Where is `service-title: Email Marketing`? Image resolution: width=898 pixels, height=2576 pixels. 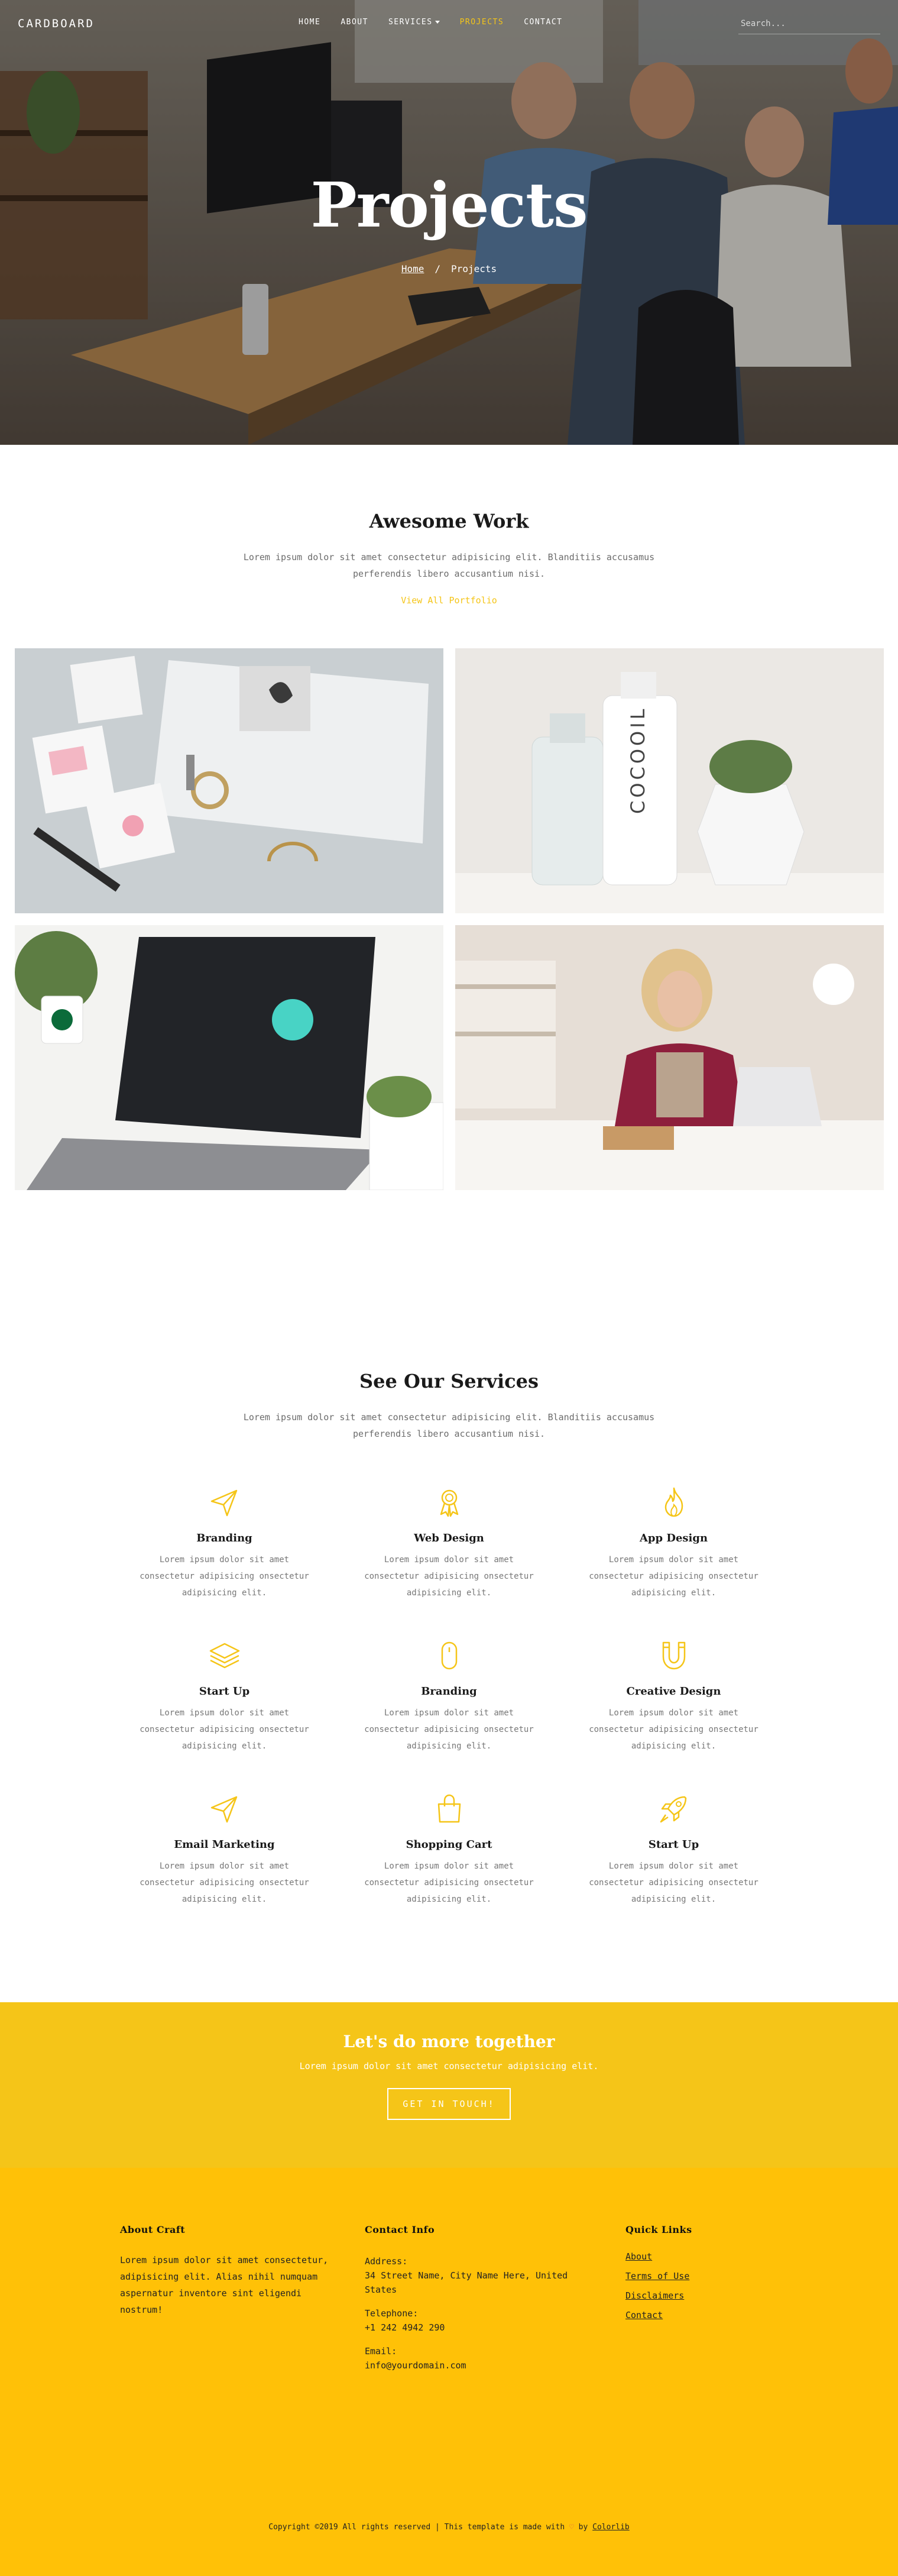
service-title: Email Marketing is located at coordinates (224, 1844).